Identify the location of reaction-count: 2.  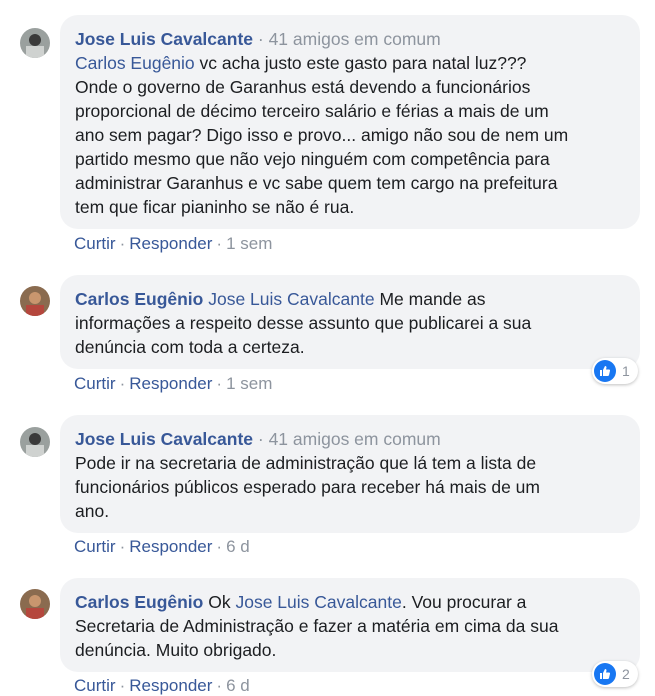
(626, 674).